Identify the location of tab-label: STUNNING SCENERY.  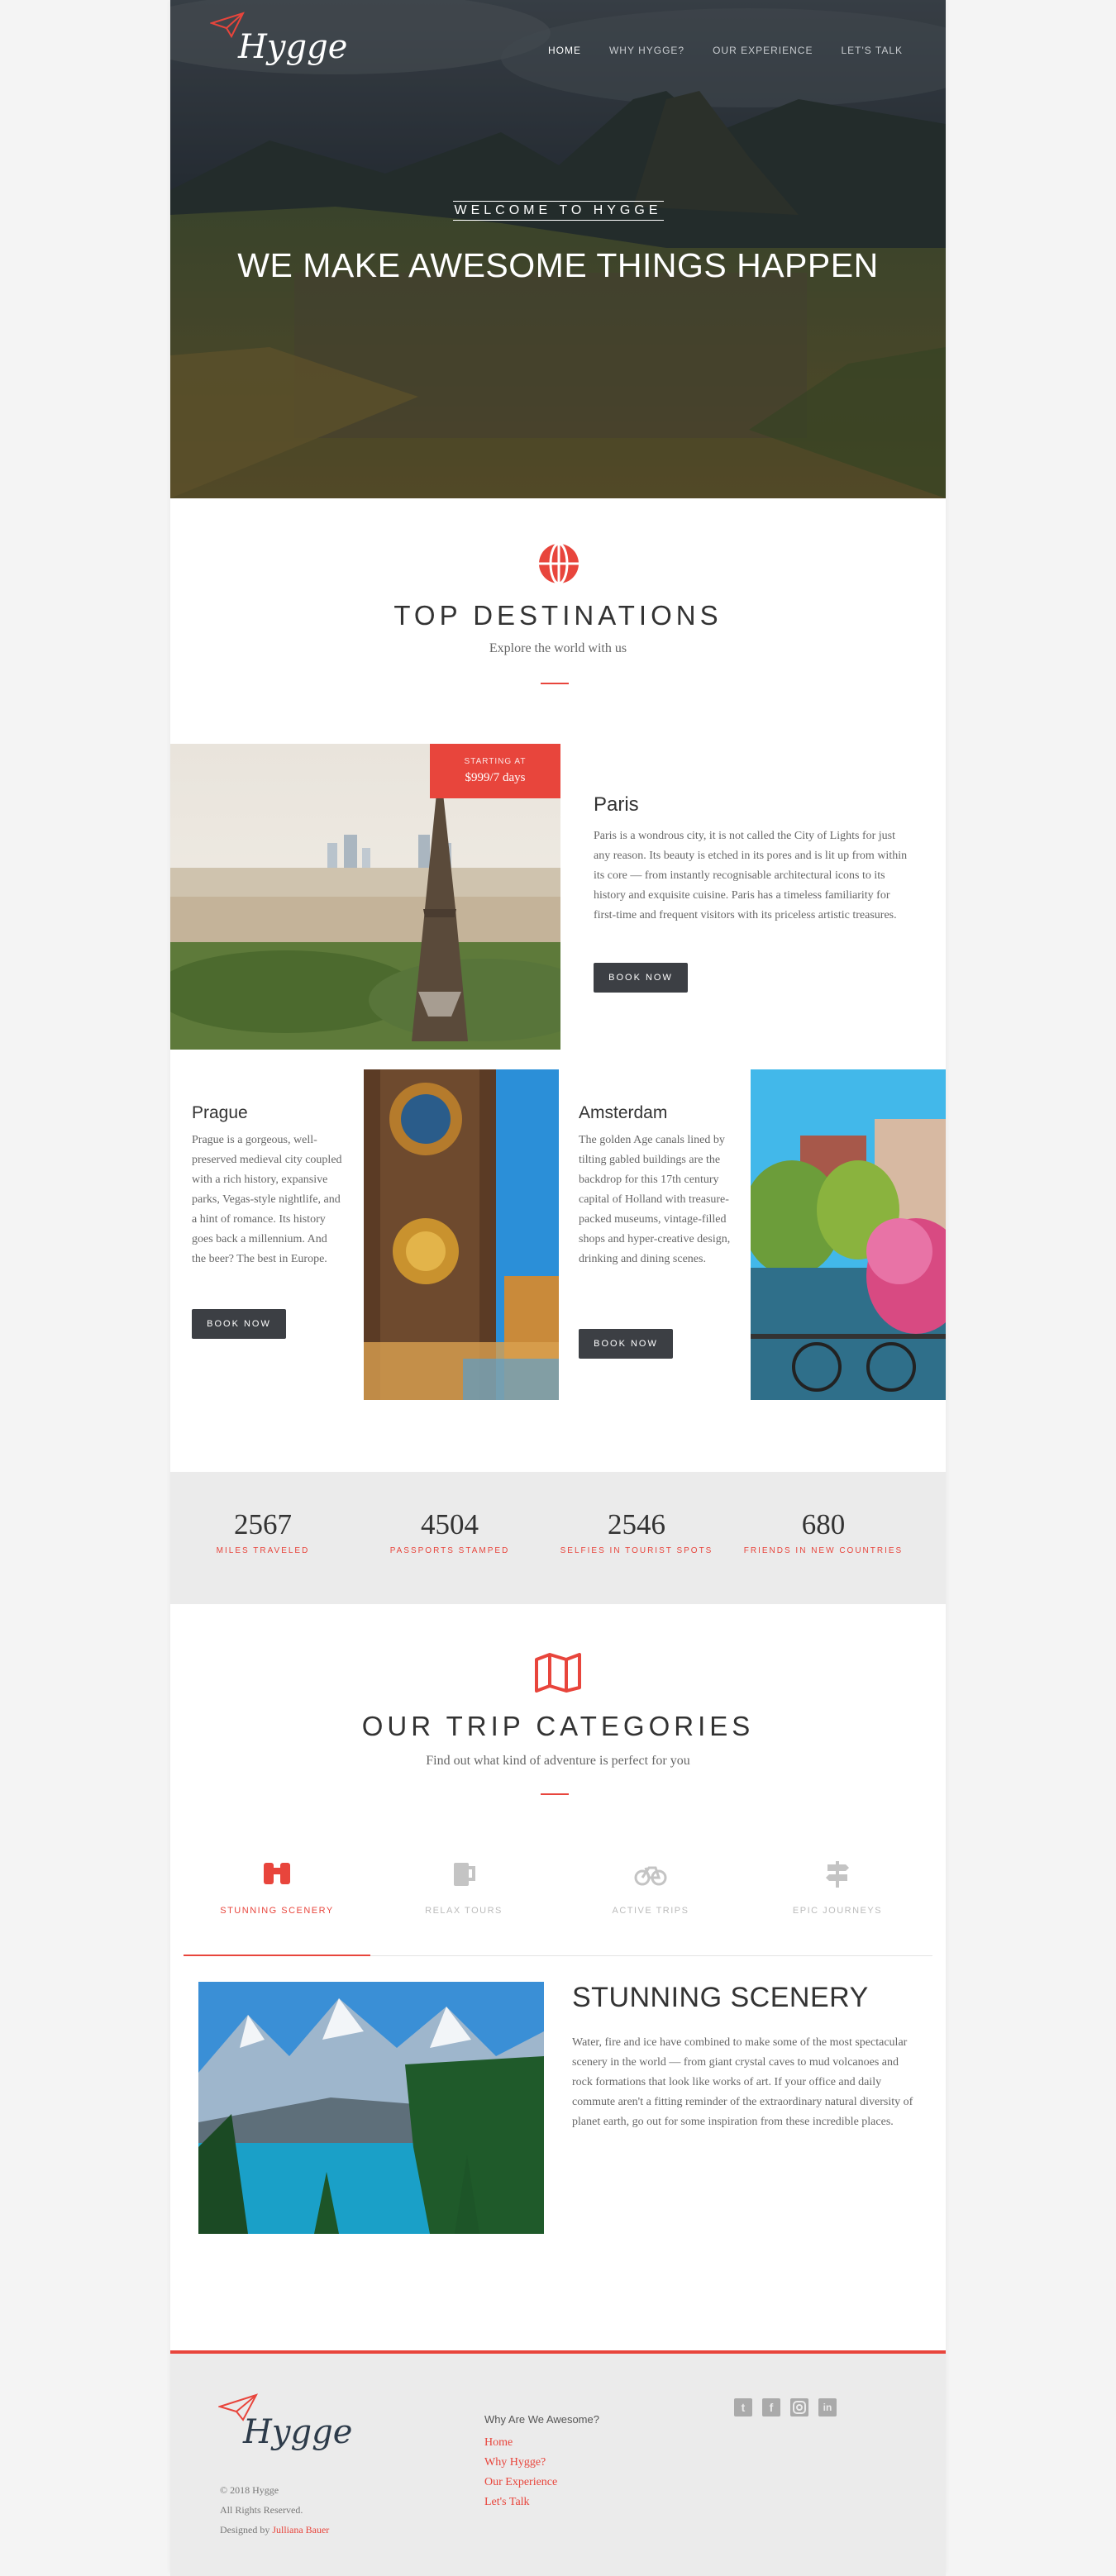
(277, 1911).